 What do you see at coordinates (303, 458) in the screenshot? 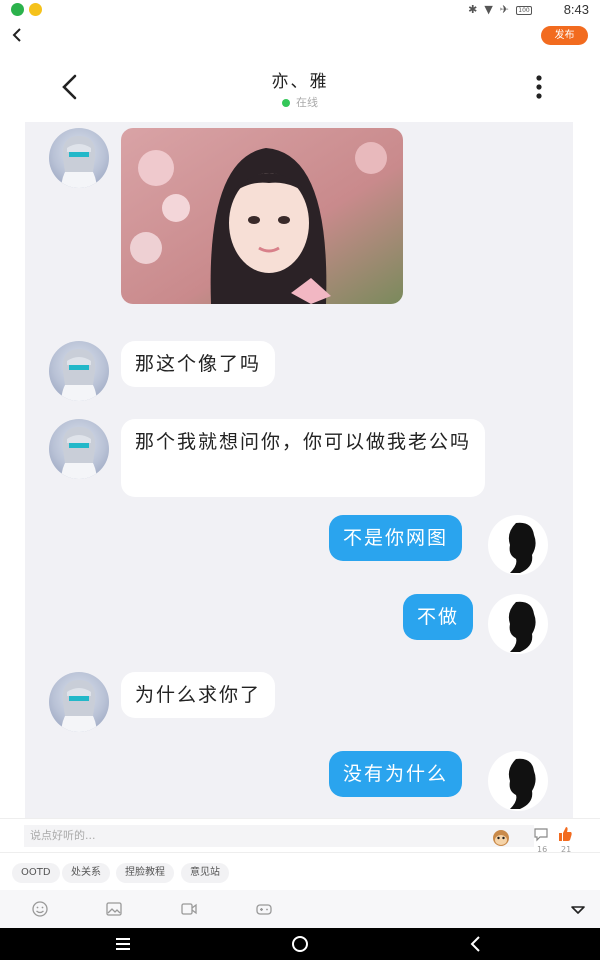
I see `message-bubble-incoming: 那个我就想问你，你可以做我老公吗` at bounding box center [303, 458].